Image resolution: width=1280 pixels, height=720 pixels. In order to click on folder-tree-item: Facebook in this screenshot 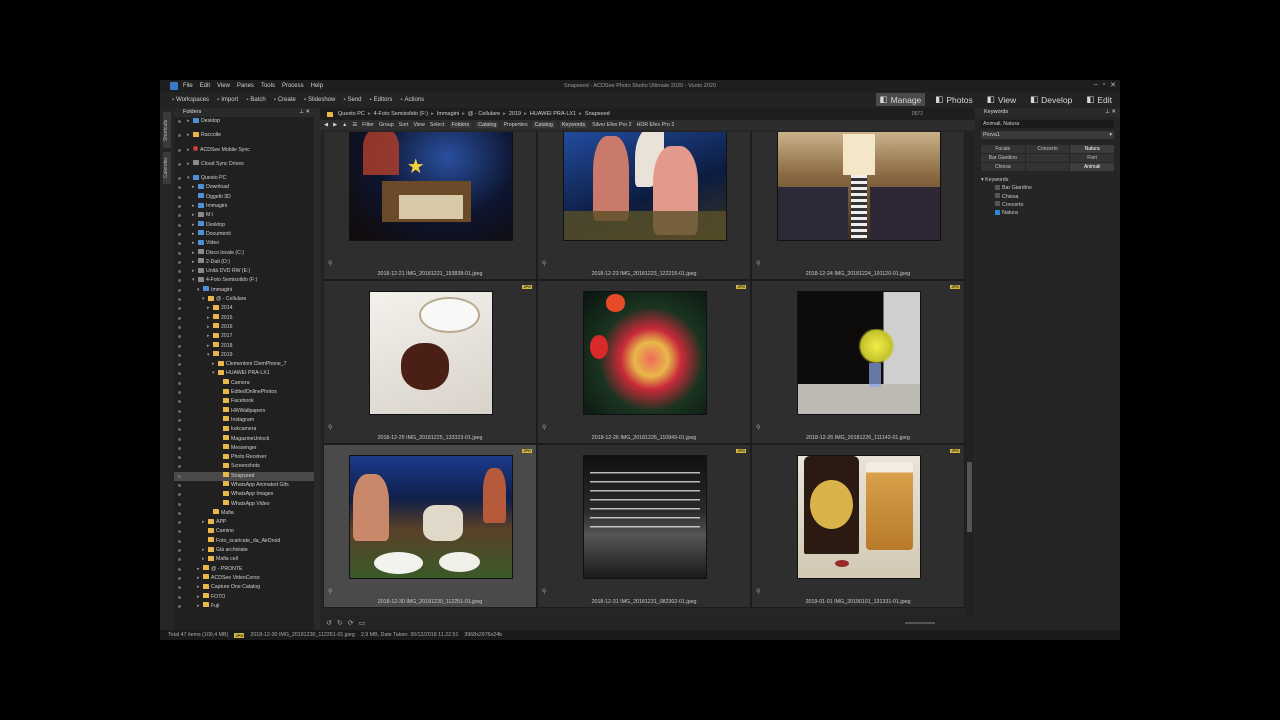, I will do `click(244, 401)`.